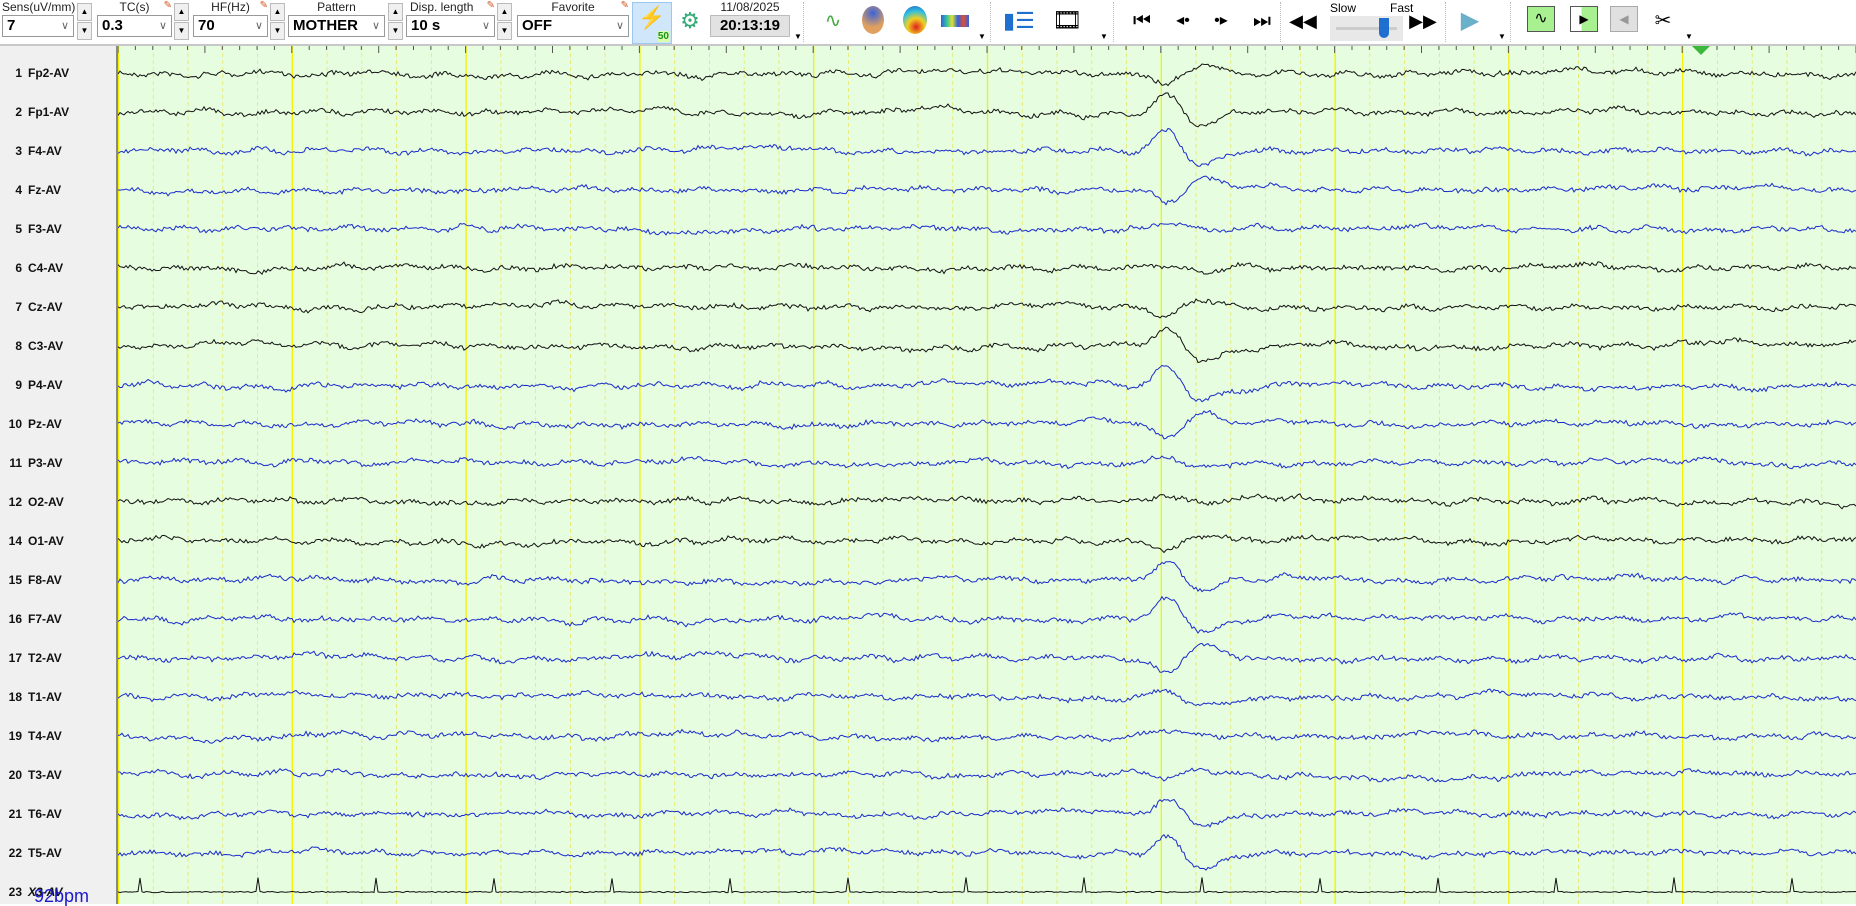  Describe the element at coordinates (37, 73) in the screenshot. I see `channel-label: 1 Fp2-AV` at that location.